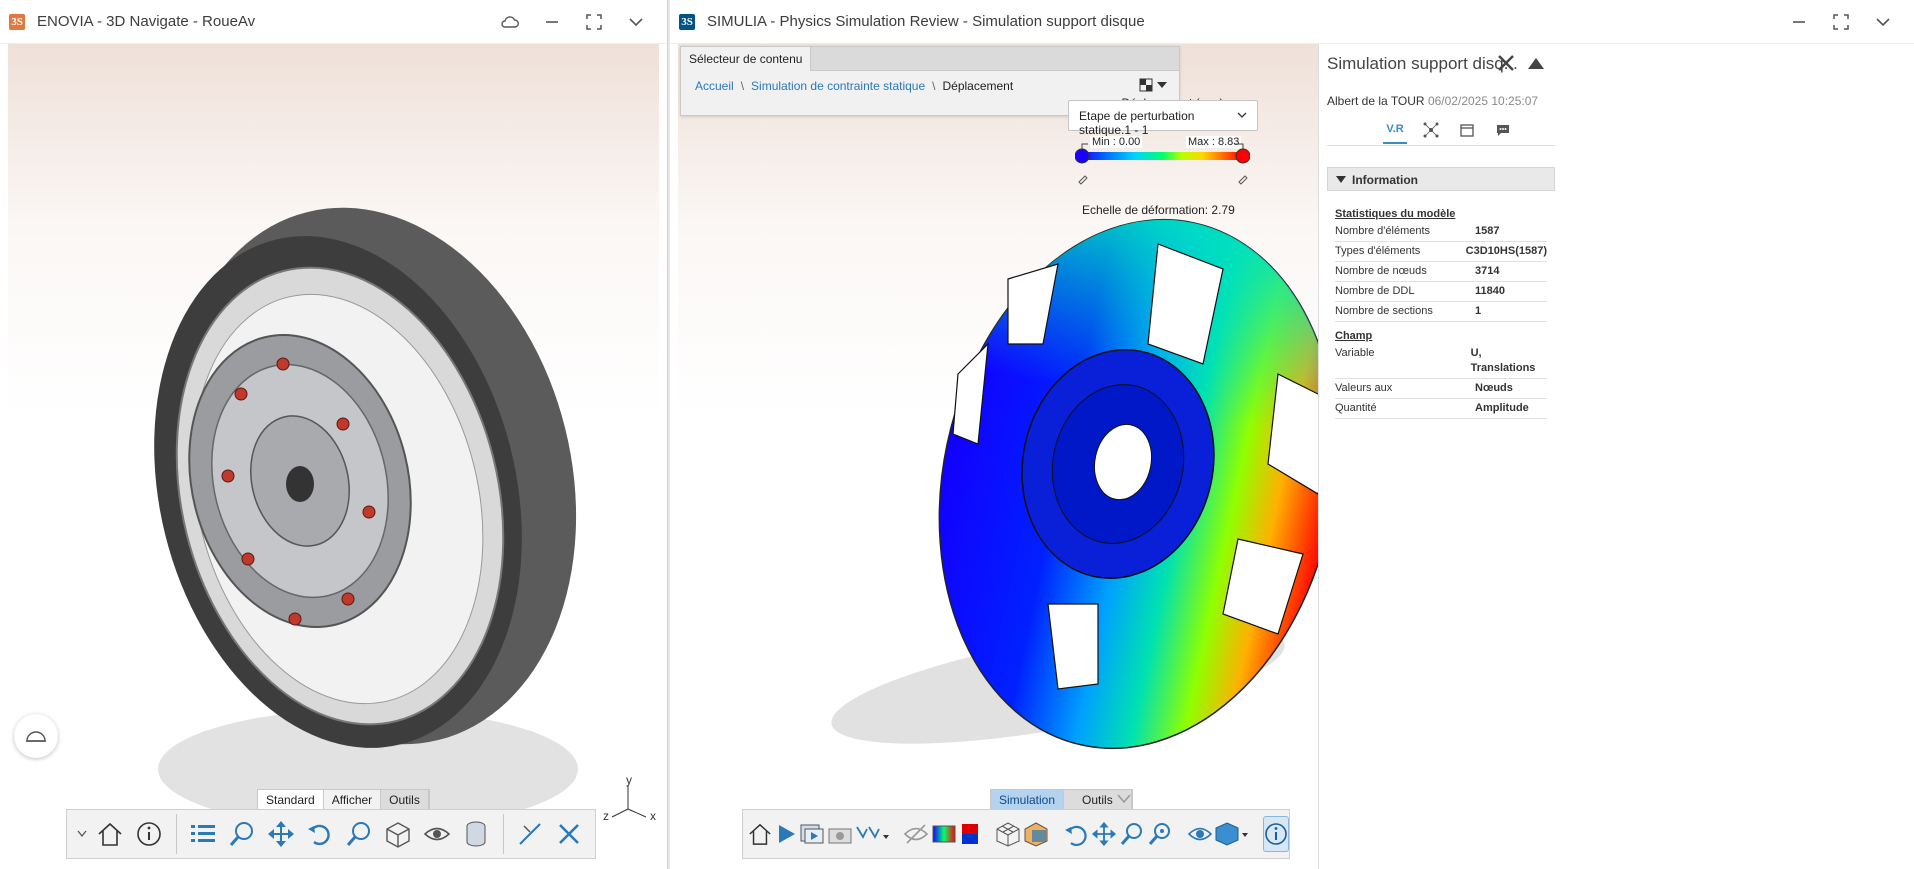 The height and width of the screenshot is (869, 1914). I want to click on row-key: Nombre de sections, so click(1384, 311).